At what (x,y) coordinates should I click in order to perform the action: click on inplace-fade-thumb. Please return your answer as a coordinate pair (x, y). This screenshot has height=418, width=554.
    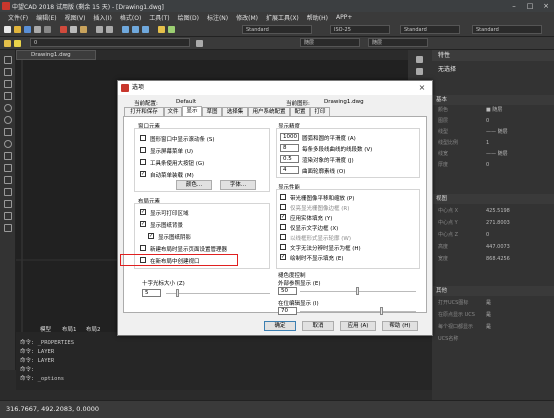
    Looking at the image, I should click on (381, 311).